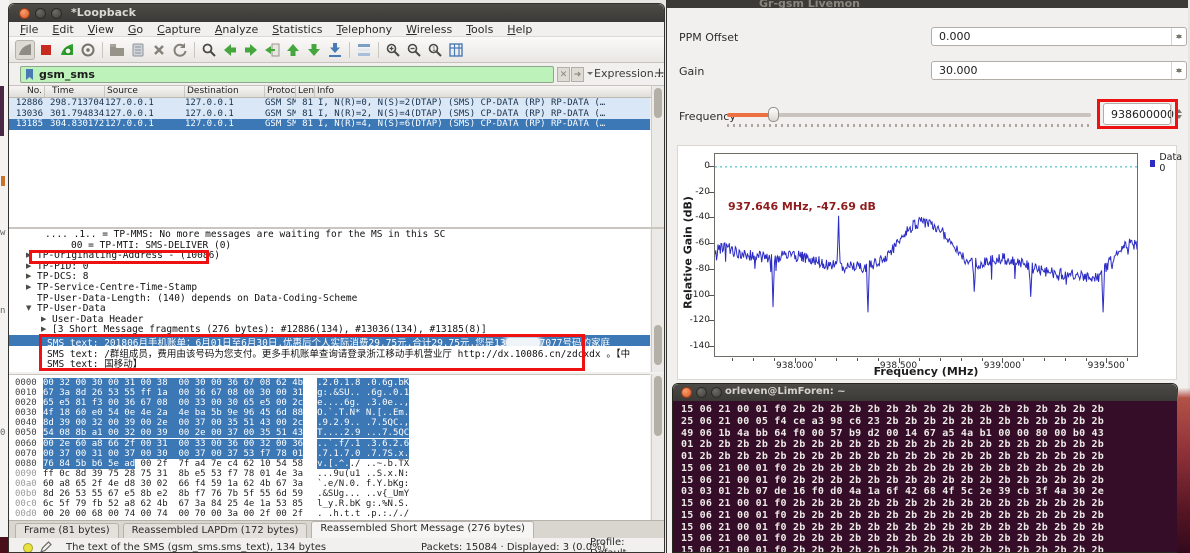 The width and height of the screenshot is (1190, 553). Describe the element at coordinates (179, 29) in the screenshot. I see `menu-capture: Capture` at that location.